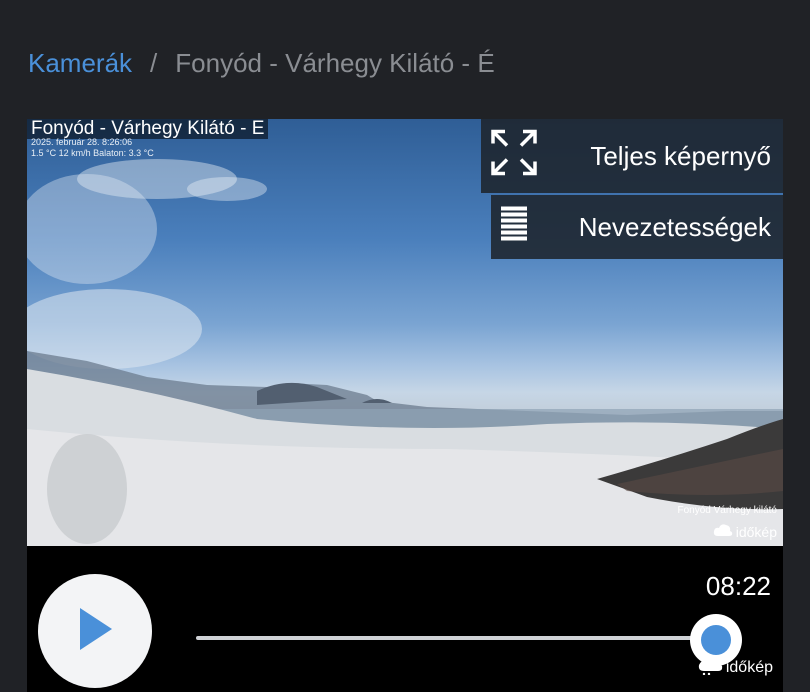 The image size is (810, 692). I want to click on camera-logo: időkép, so click(745, 531).